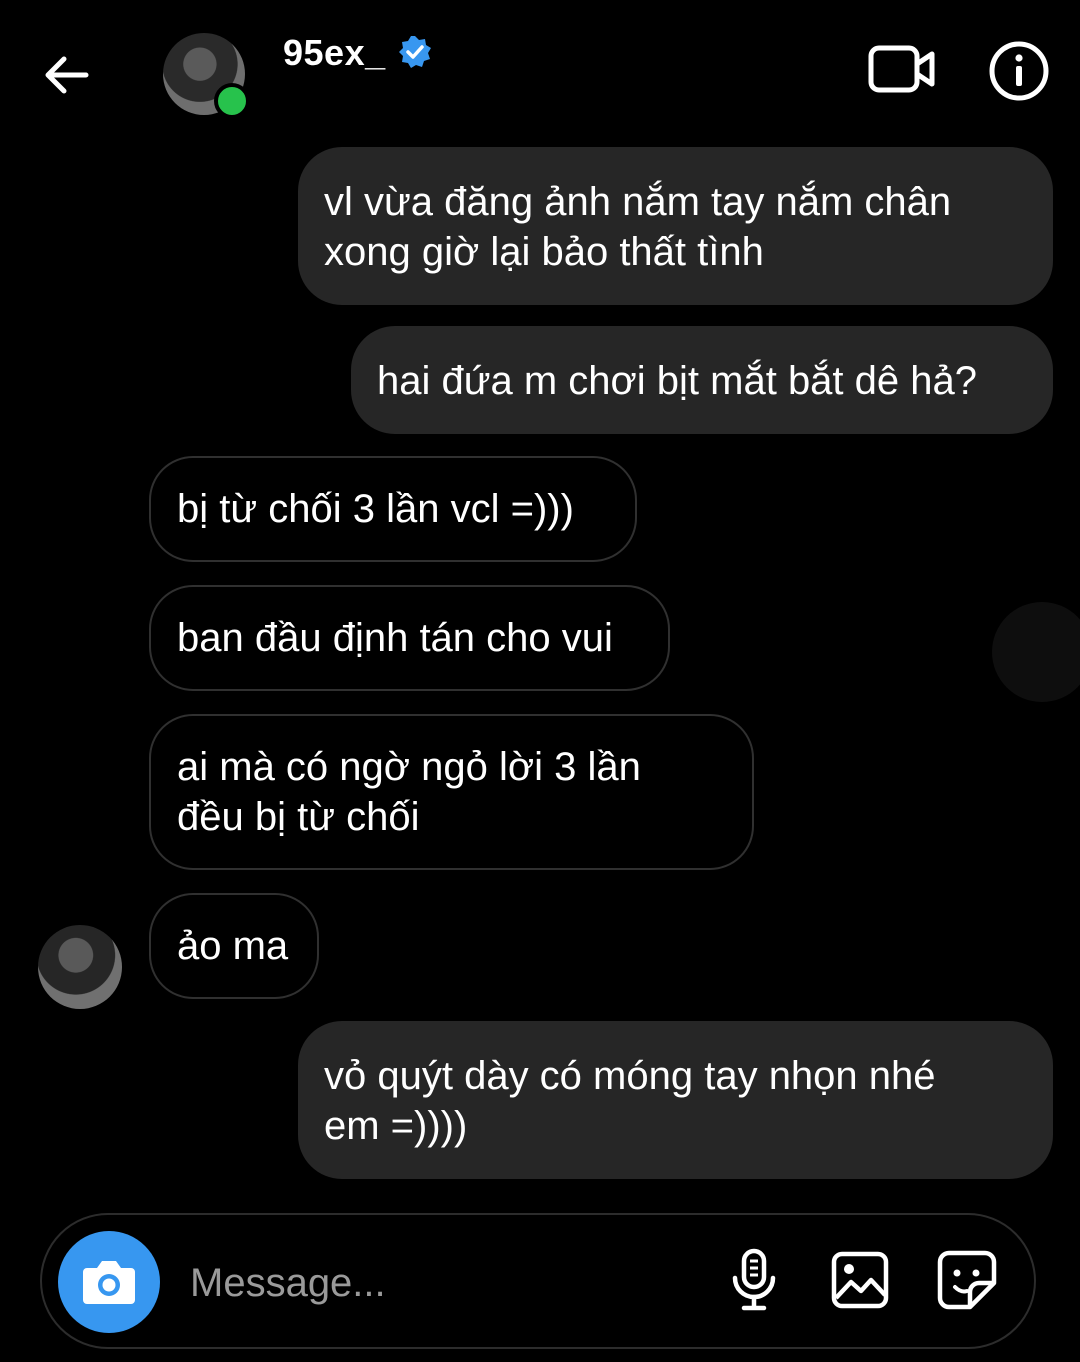 The width and height of the screenshot is (1080, 1362). I want to click on sticker-button, so click(967, 1280).